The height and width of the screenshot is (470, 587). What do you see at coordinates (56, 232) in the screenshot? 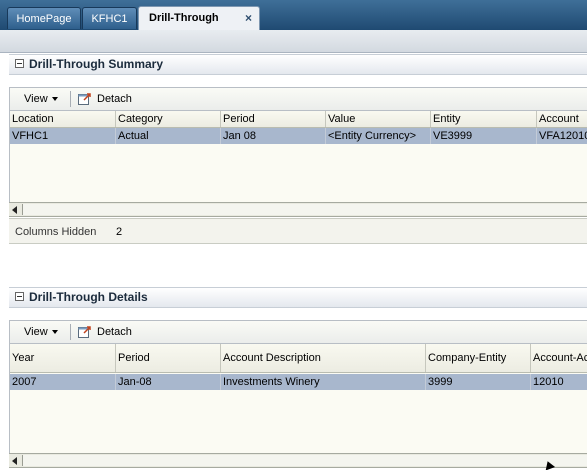
I see `columns-hidden-label: Columns Hidden` at bounding box center [56, 232].